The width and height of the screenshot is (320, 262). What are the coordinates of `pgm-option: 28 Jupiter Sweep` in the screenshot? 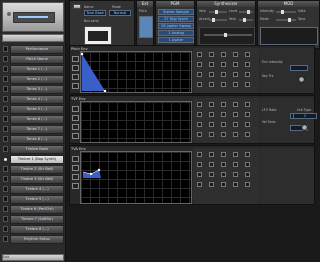 It's located at (176, 26).